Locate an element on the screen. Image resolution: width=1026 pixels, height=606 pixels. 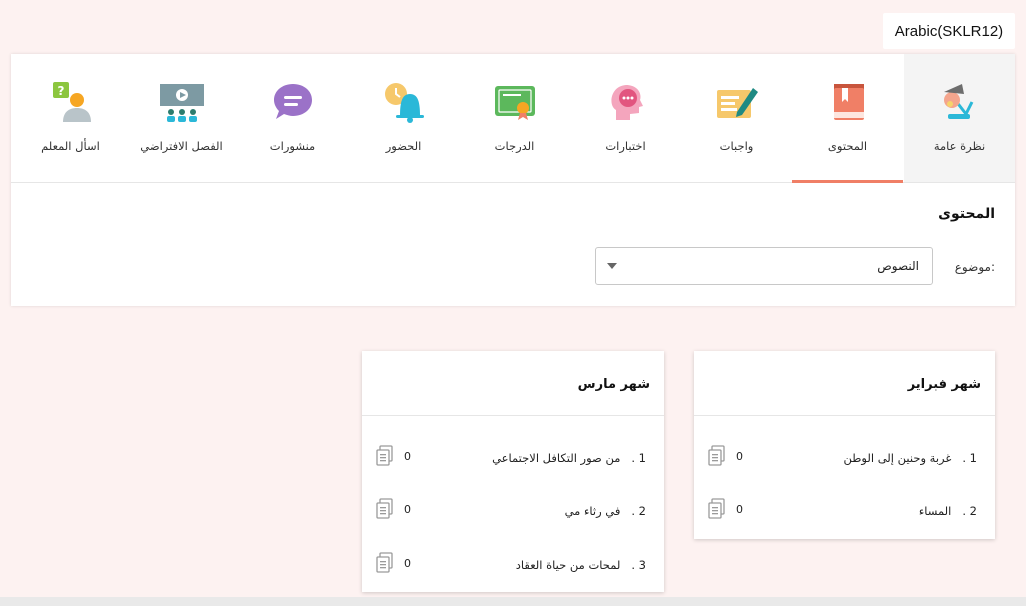
certificate-icon is located at coordinates (514, 103).